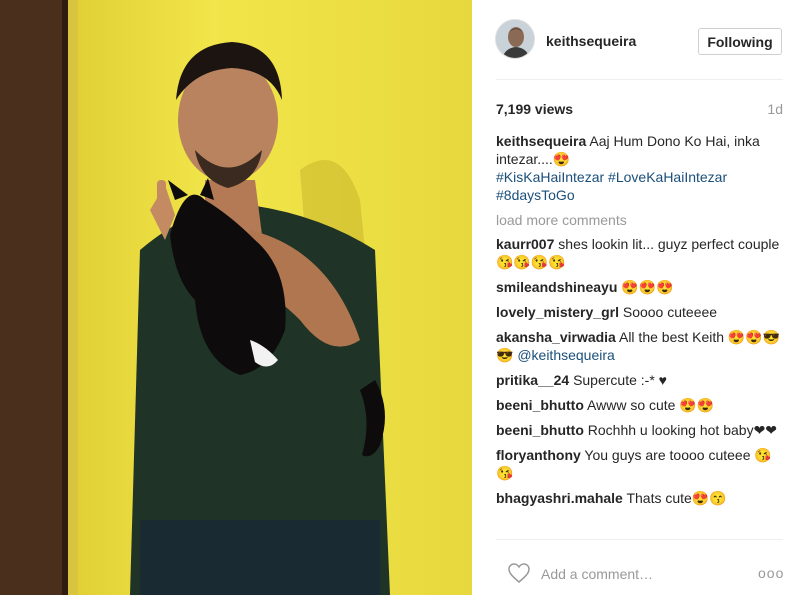 The image size is (797, 595). I want to click on comment-bar: ooo, so click(634, 570).